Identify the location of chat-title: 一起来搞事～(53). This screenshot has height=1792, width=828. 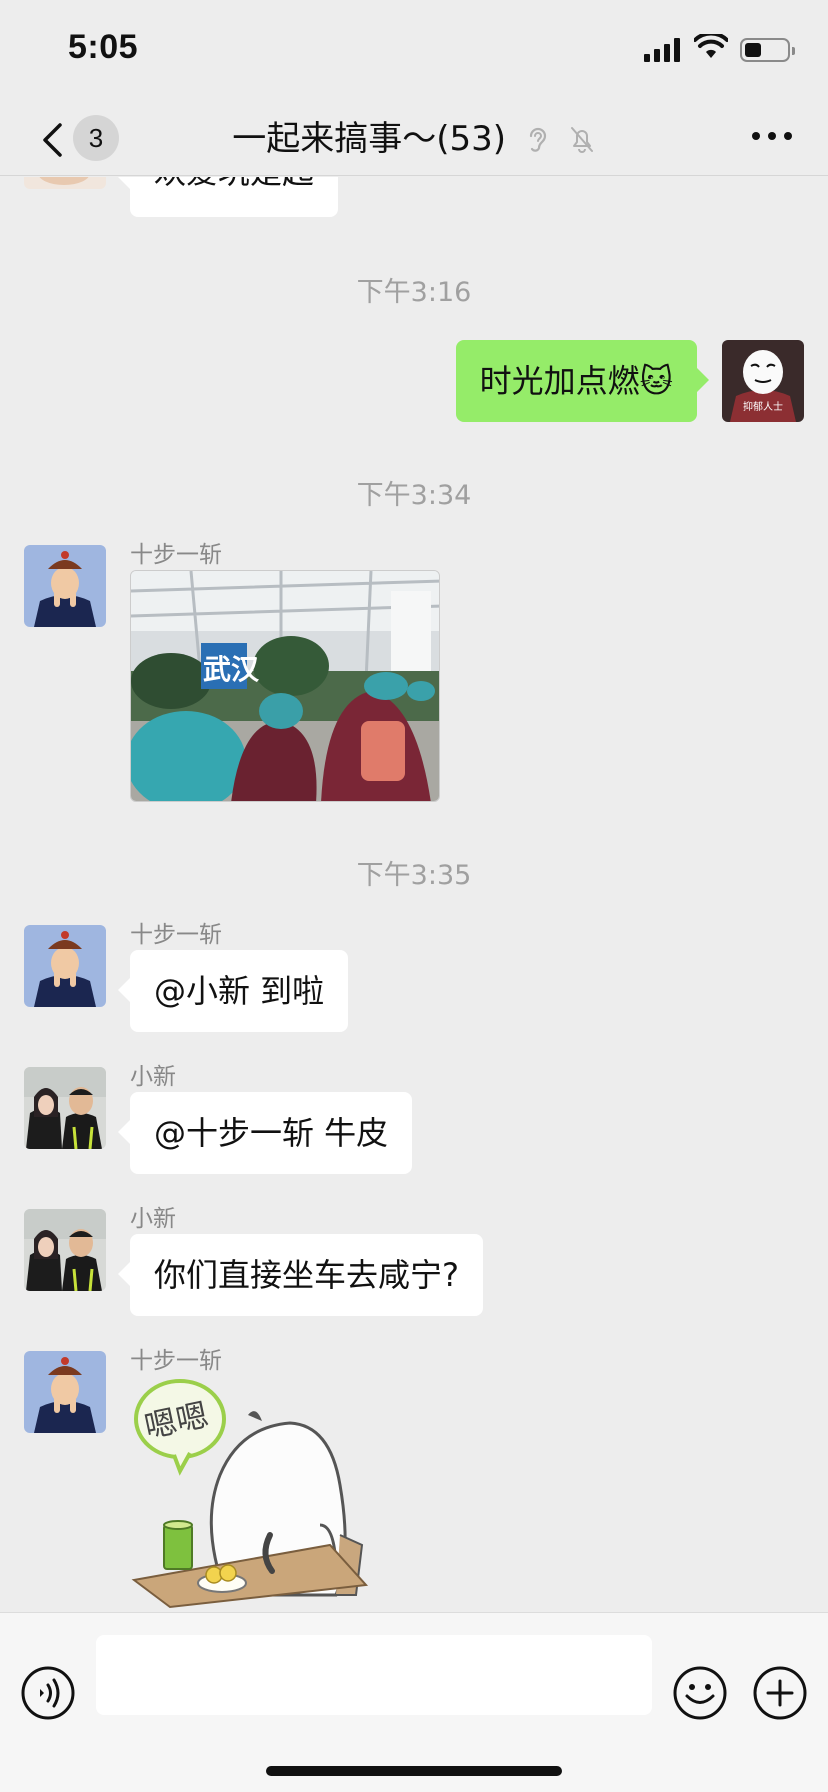
(369, 138).